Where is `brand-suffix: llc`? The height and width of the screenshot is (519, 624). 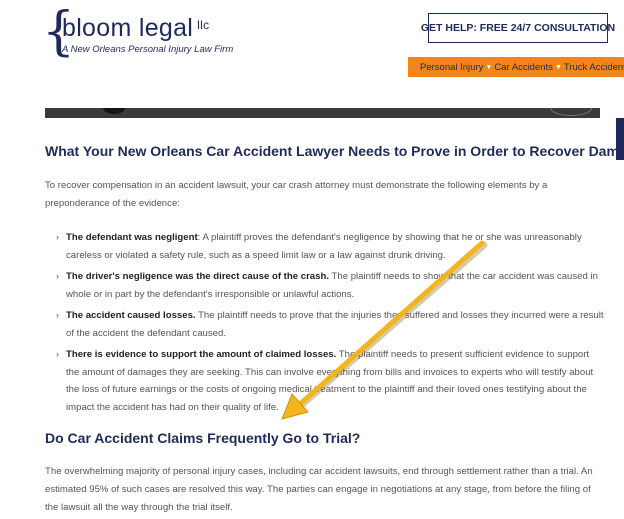
brand-suffix: llc is located at coordinates (203, 25).